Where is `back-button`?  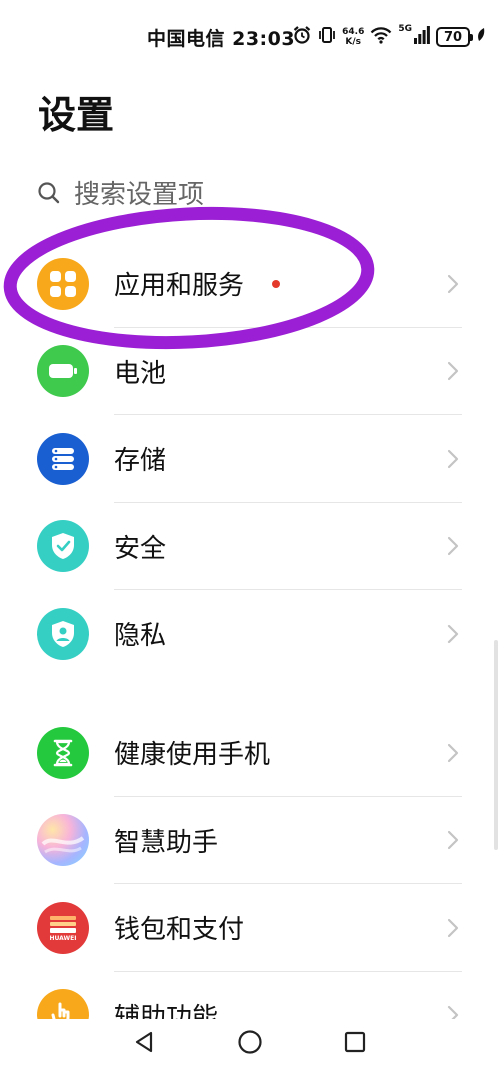
back-button is located at coordinates (144, 1044).